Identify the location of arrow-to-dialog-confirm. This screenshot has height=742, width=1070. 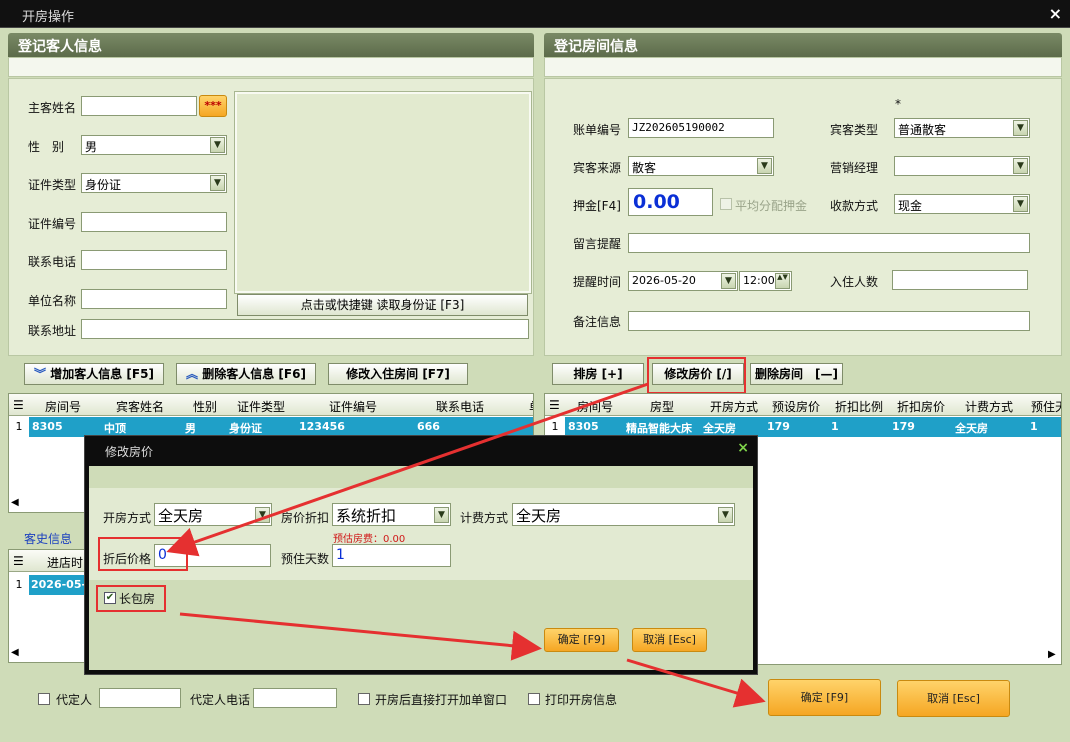
(360, 636).